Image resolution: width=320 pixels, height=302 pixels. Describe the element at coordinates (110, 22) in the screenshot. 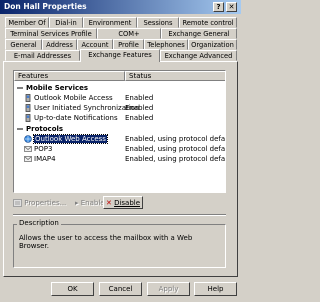

I see `tab-environment: Environment` at that location.